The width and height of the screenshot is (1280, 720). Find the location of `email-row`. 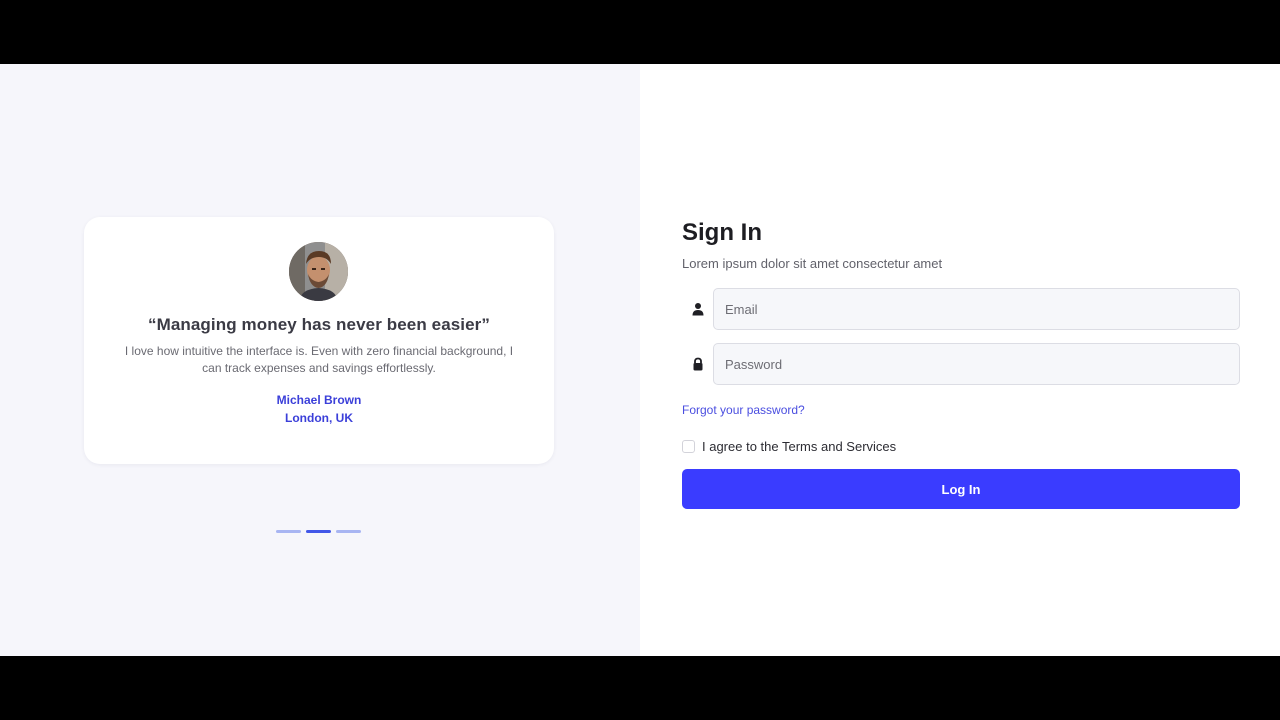

email-row is located at coordinates (961, 309).